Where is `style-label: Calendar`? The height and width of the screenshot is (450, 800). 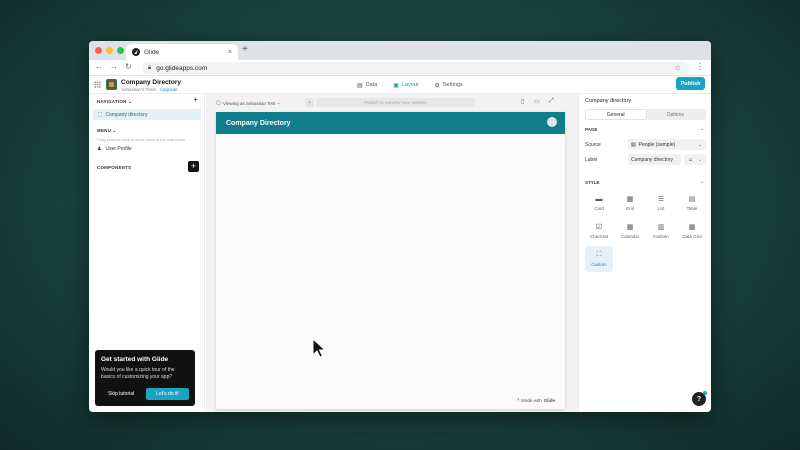
style-label: Calendar is located at coordinates (630, 236).